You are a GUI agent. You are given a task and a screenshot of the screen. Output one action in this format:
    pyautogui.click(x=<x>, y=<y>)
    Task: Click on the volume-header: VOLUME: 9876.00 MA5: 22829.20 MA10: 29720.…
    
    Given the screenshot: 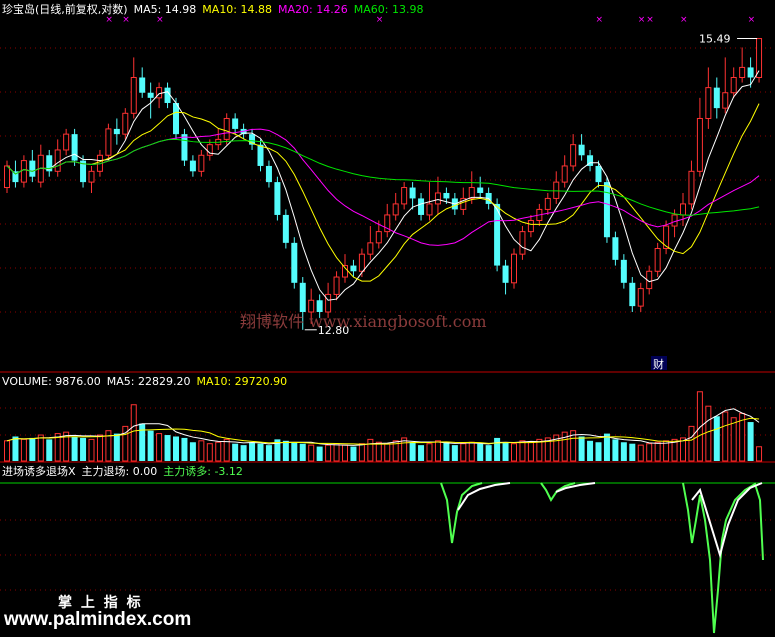 What is the action you would take?
    pyautogui.click(x=147, y=381)
    